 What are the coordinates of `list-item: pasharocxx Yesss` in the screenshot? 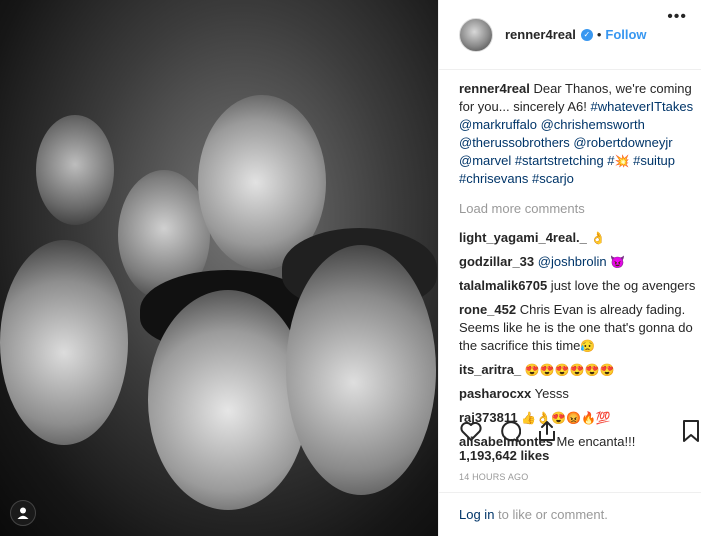 It's located at (580, 394).